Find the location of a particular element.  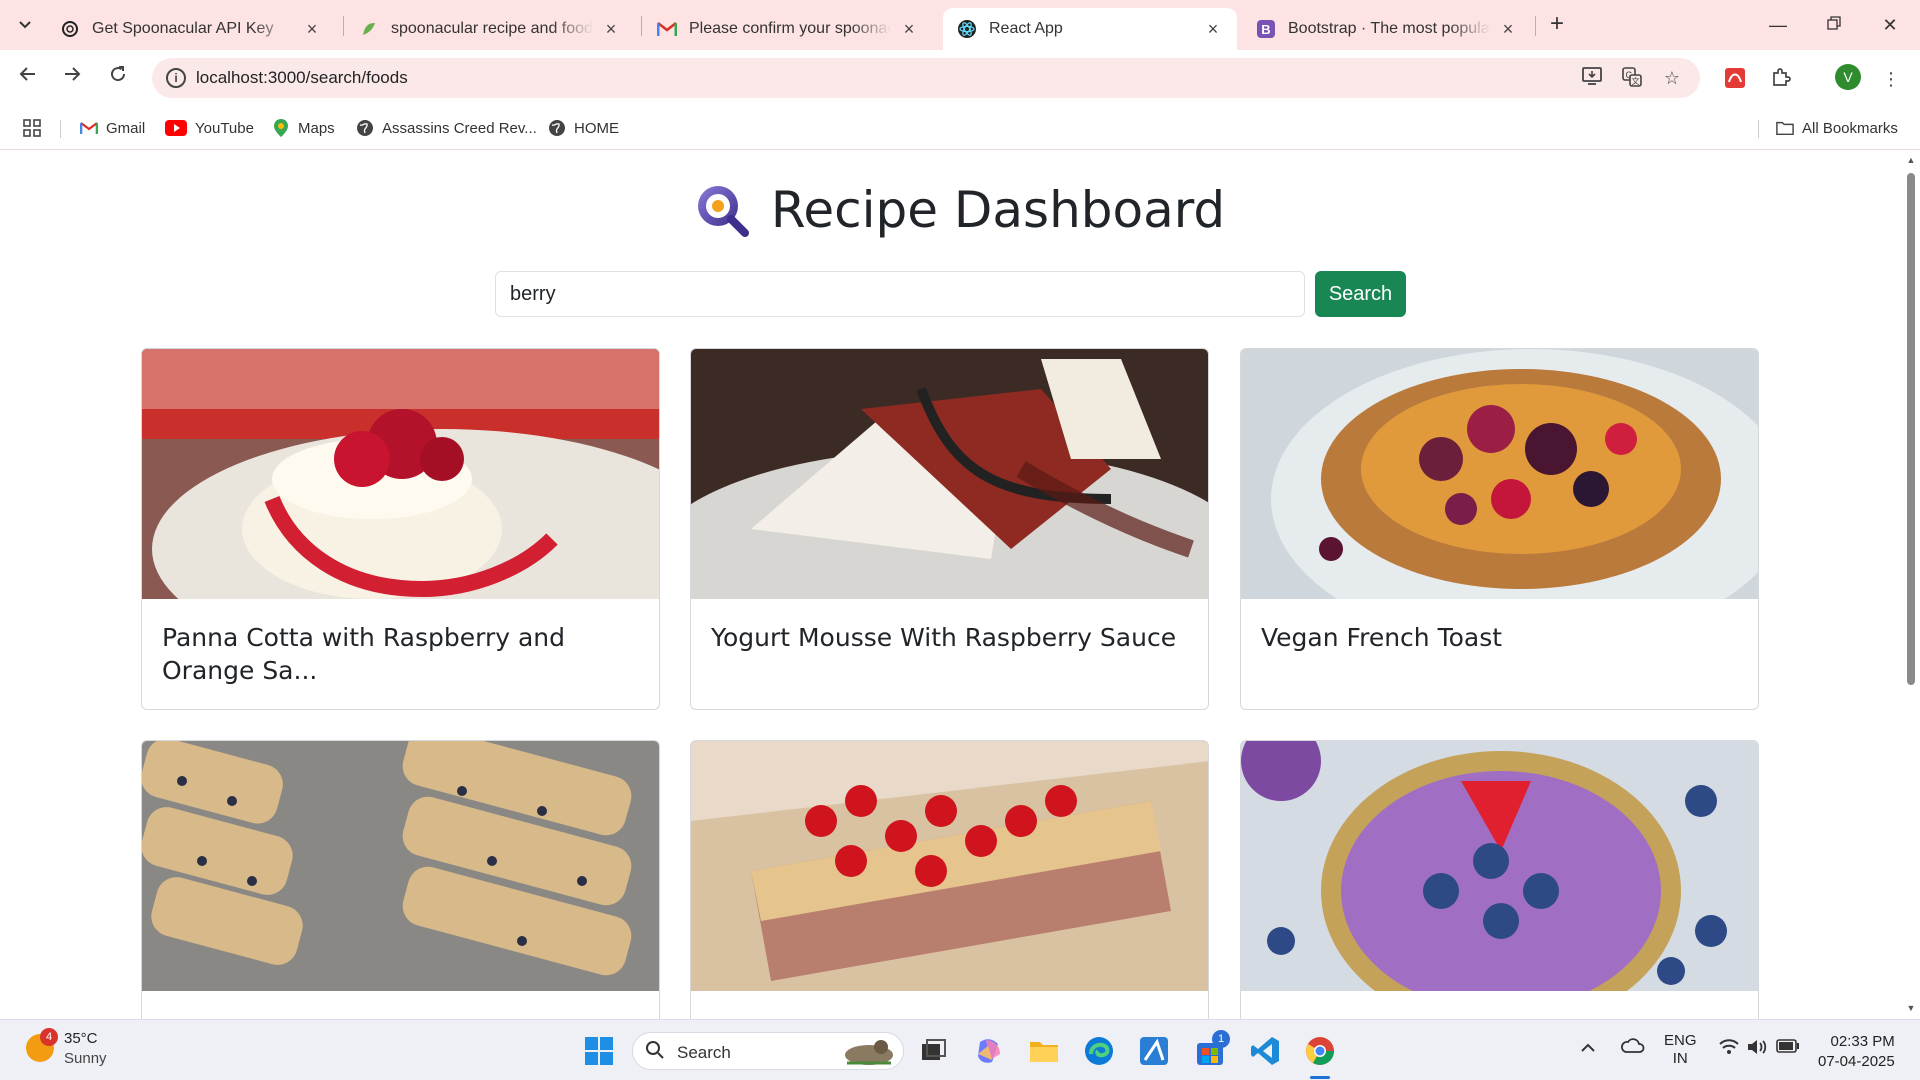

magnifier-logo-icon is located at coordinates (723, 211).